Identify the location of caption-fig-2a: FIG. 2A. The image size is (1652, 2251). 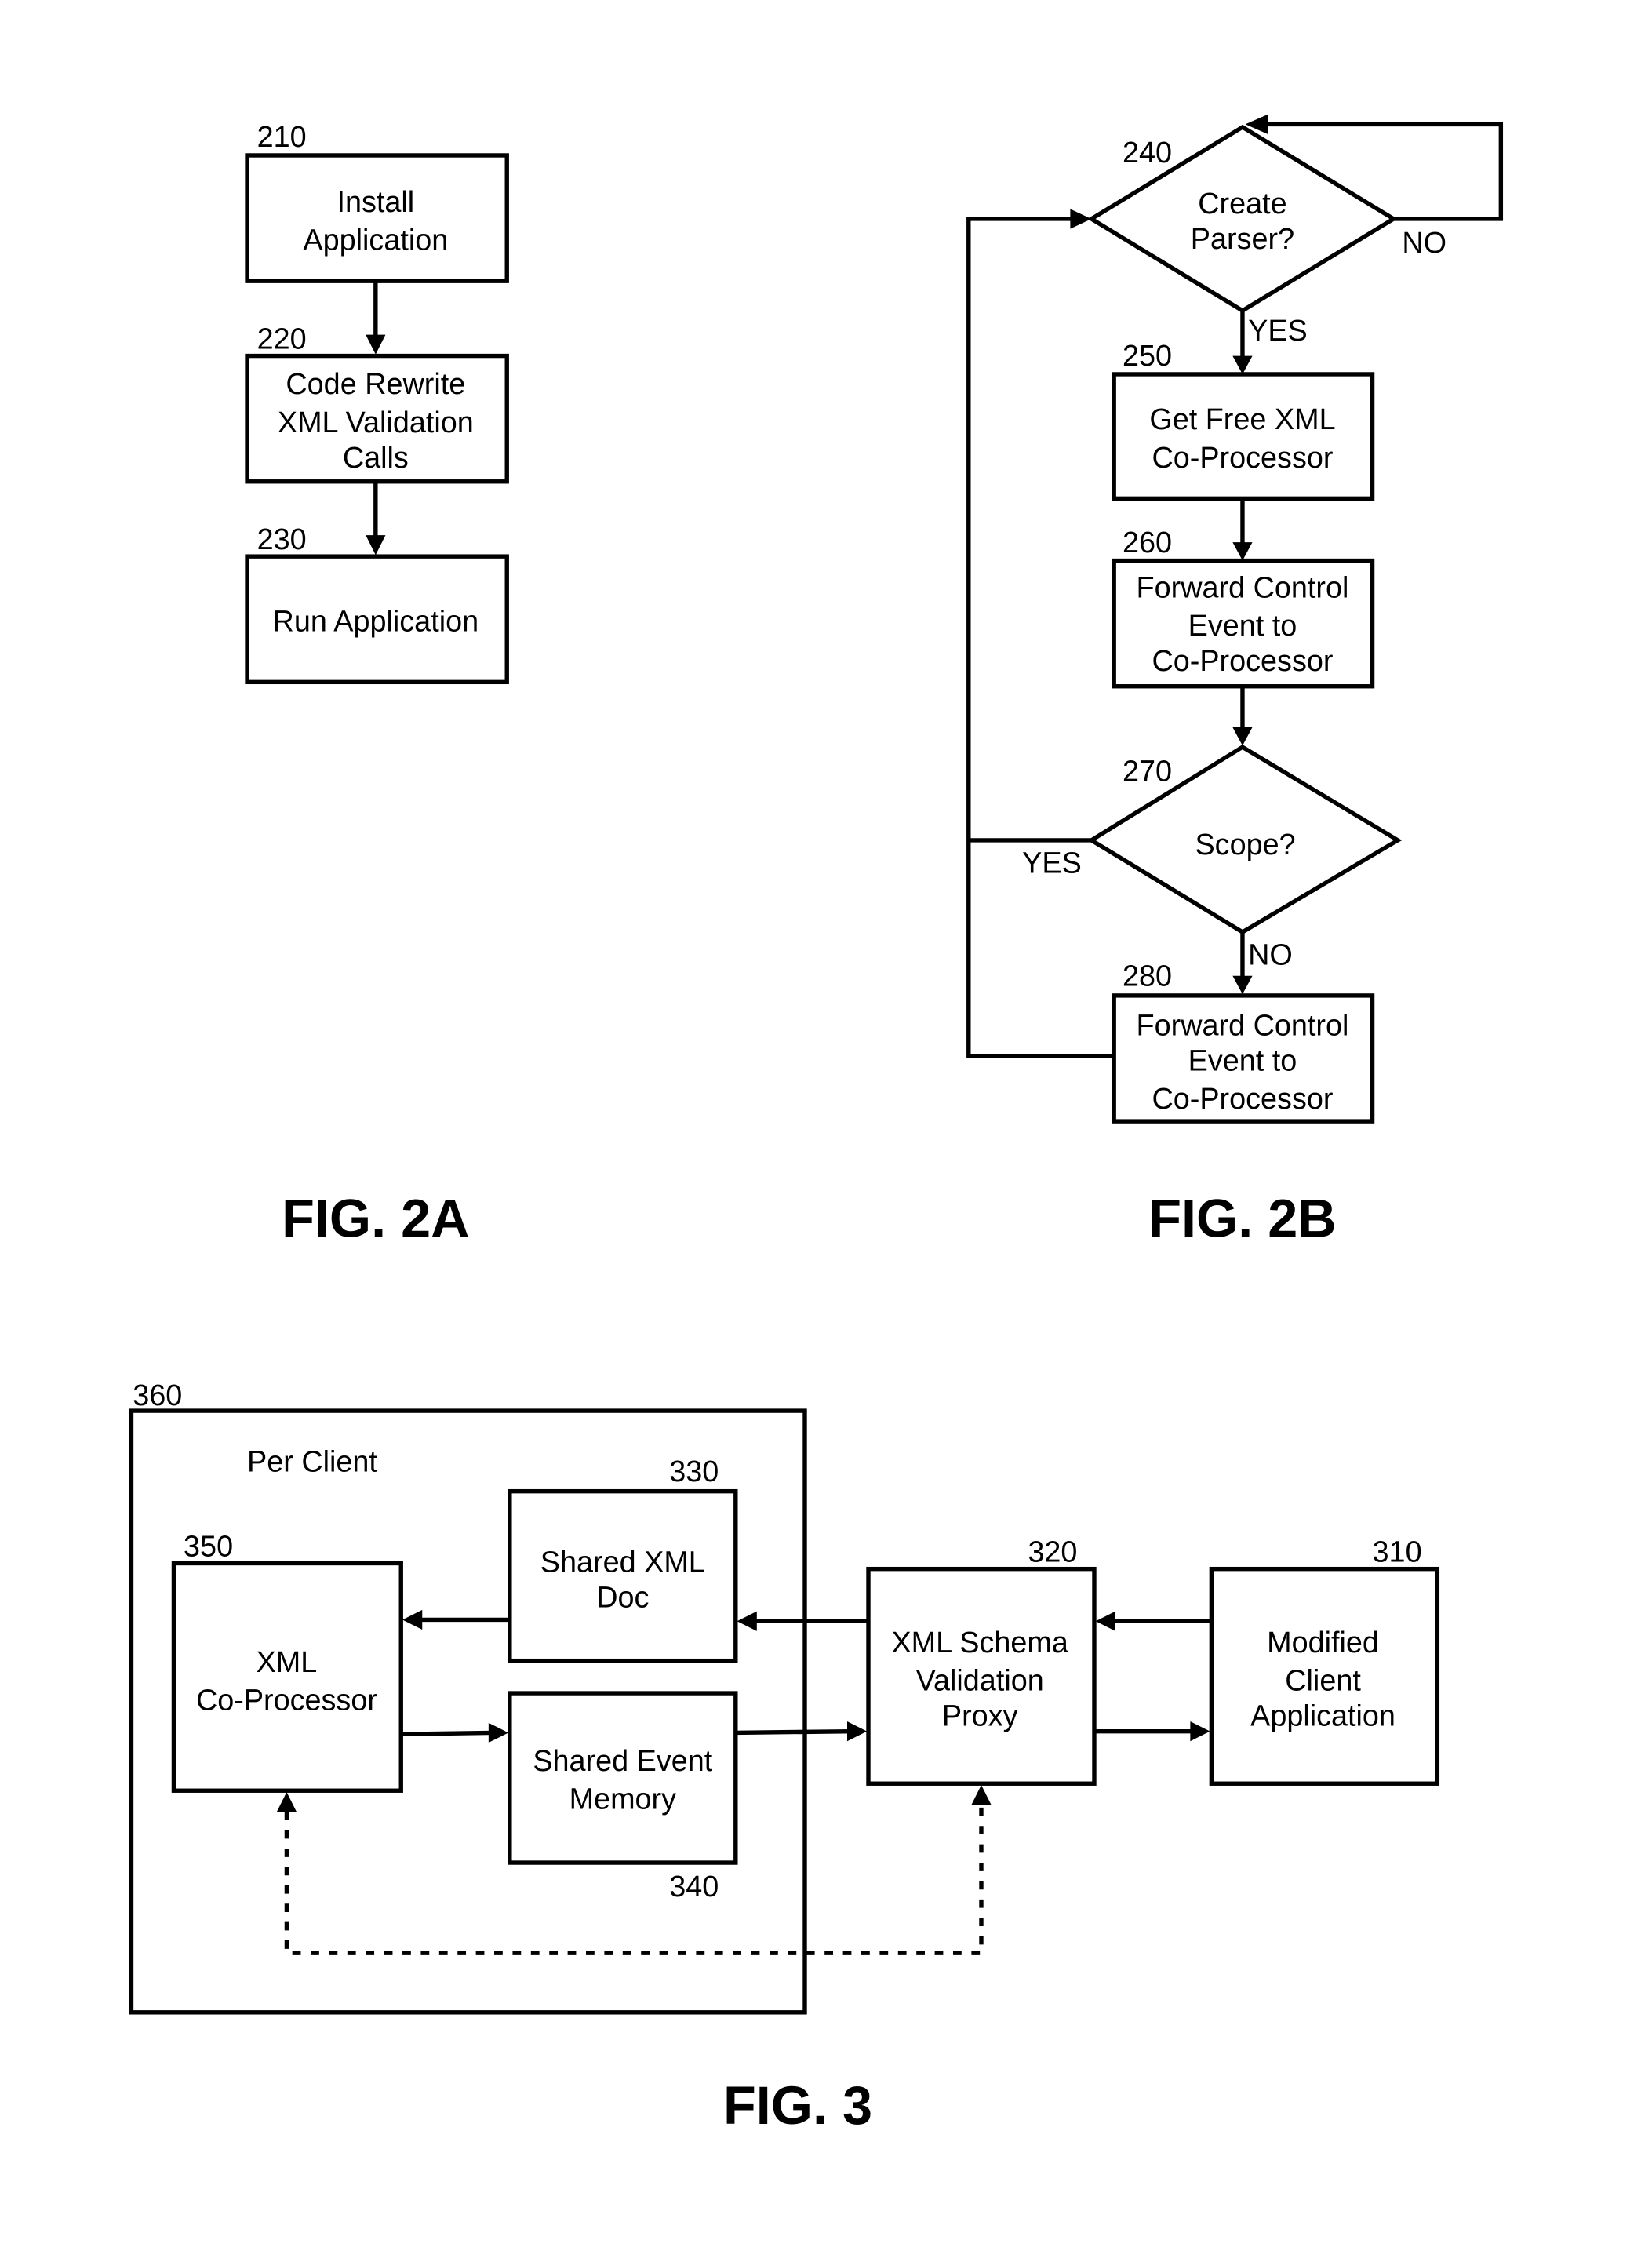
(376, 1219).